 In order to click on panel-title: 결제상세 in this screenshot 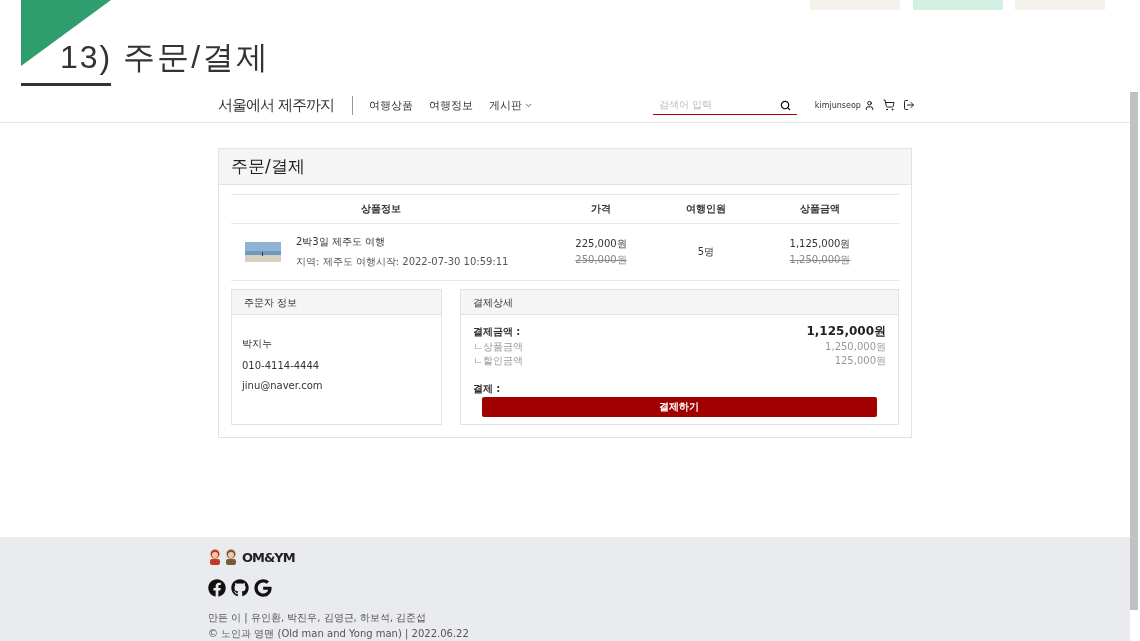, I will do `click(679, 302)`.